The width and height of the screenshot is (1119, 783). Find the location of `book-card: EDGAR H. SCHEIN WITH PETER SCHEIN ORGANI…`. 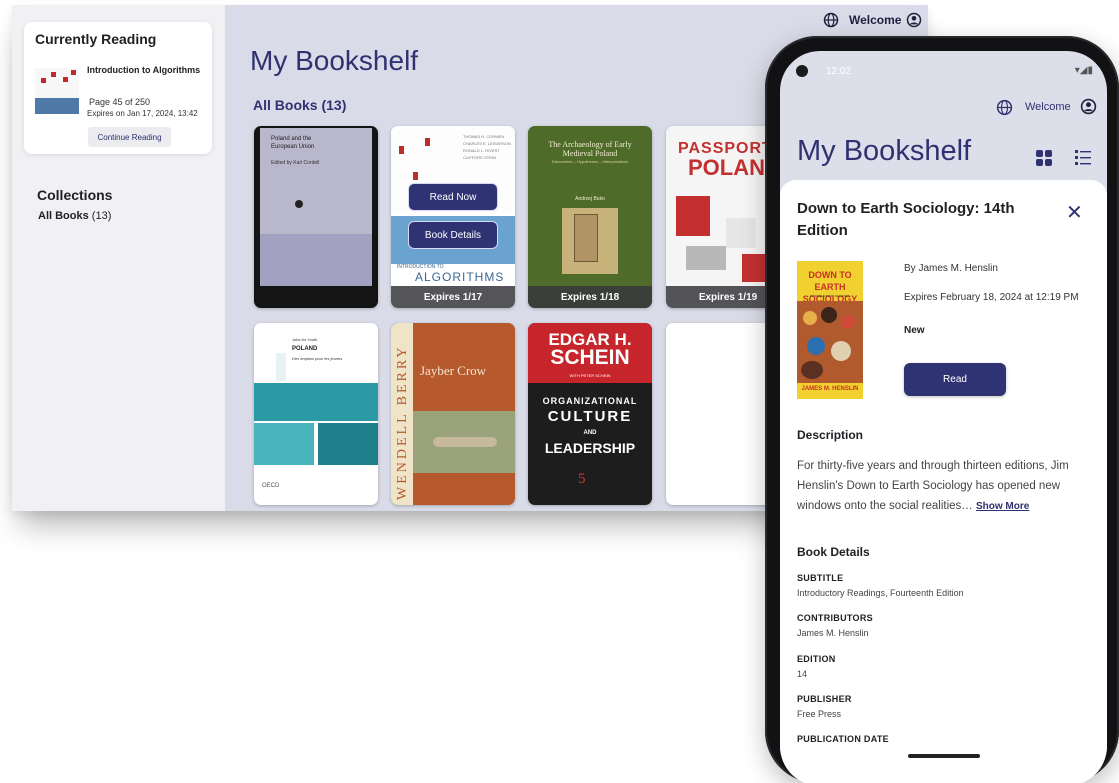

book-card: EDGAR H. SCHEIN WITH PETER SCHEIN ORGANI… is located at coordinates (590, 414).